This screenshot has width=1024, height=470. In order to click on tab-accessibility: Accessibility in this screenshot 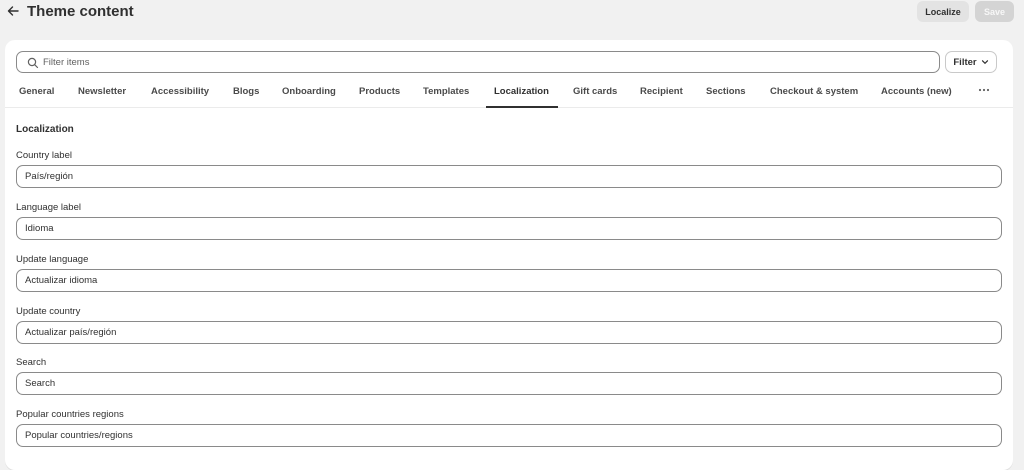, I will do `click(180, 92)`.